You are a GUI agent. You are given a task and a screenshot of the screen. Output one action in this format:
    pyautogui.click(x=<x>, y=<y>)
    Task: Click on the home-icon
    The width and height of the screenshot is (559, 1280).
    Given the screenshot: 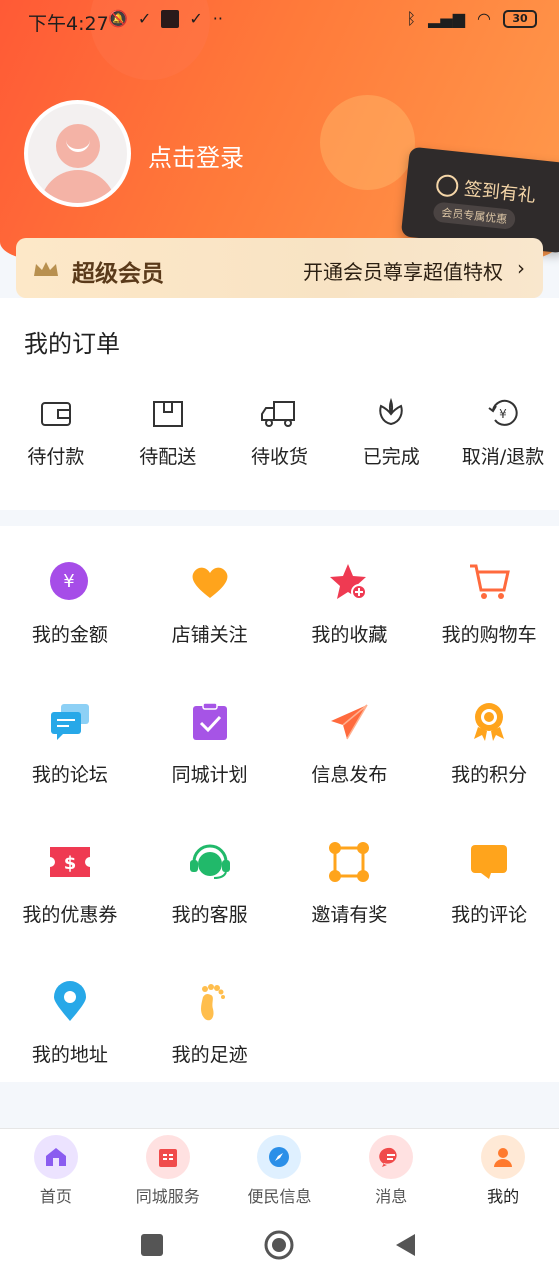 What is the action you would take?
    pyautogui.click(x=55, y=1157)
    